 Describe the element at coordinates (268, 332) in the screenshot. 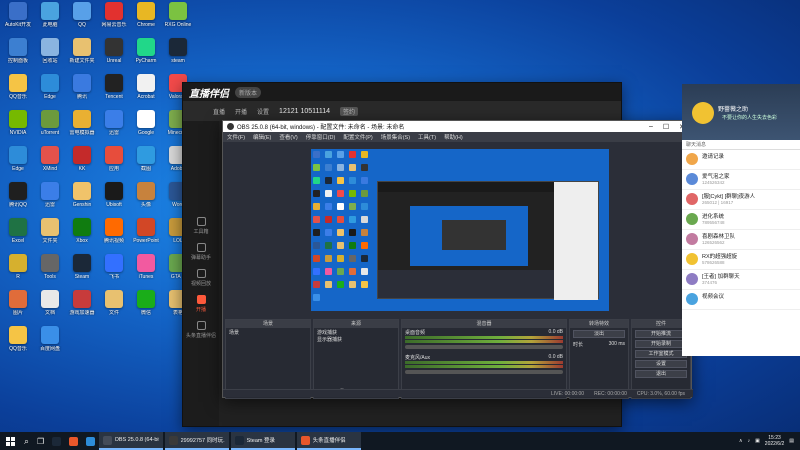

I see `scene-item: 场景` at that location.